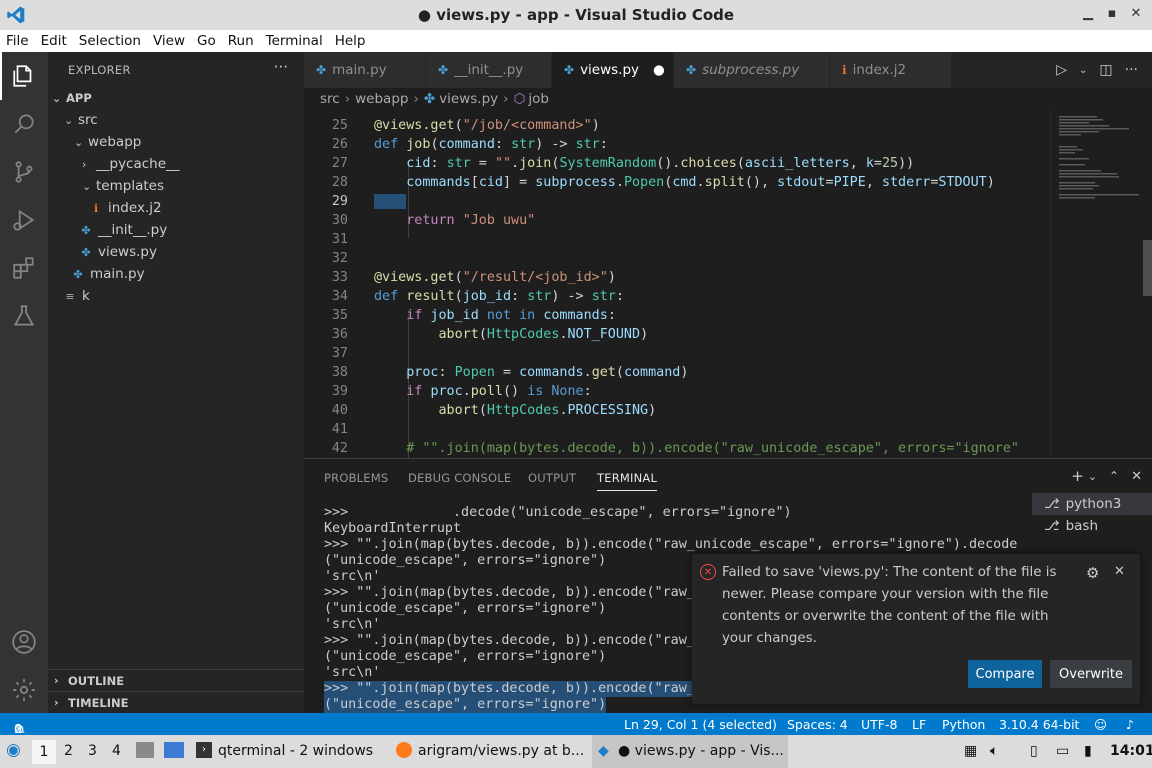 The image size is (1152, 768). Describe the element at coordinates (24, 76) in the screenshot. I see `explorer-icon` at that location.